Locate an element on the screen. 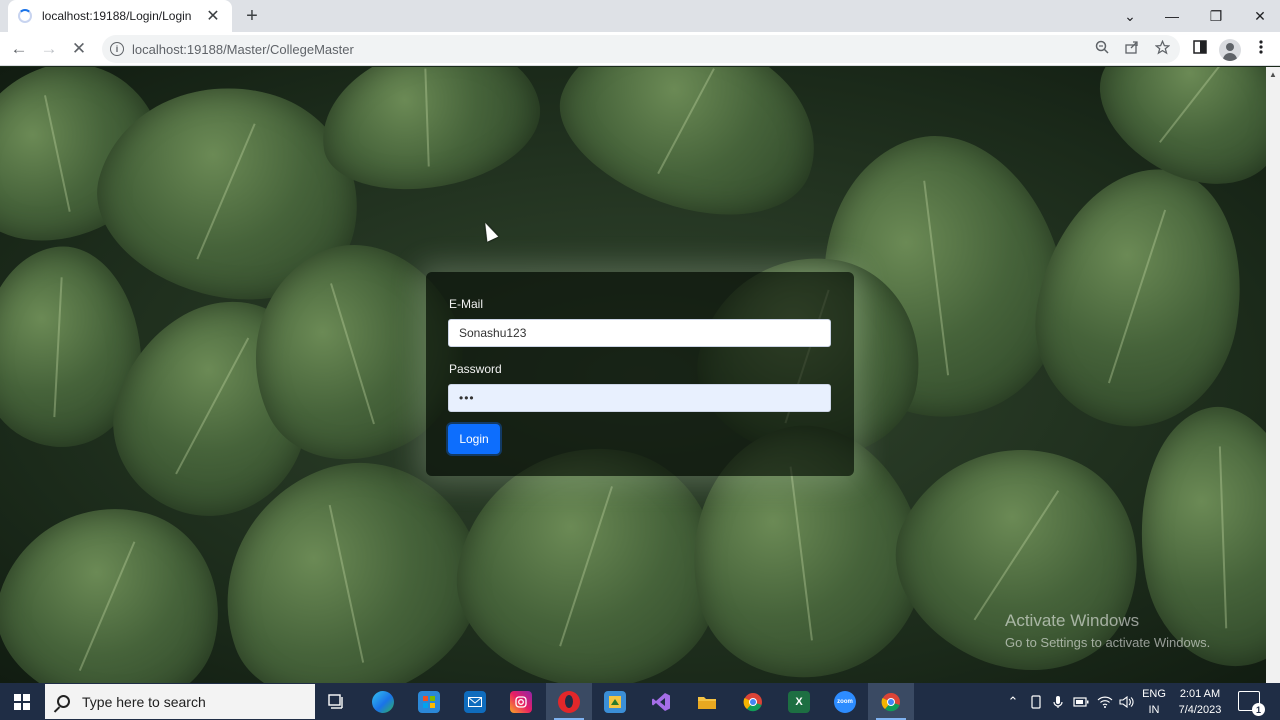  browser-tab: localhost:19188/Login/Login ✕ is located at coordinates (120, 16).